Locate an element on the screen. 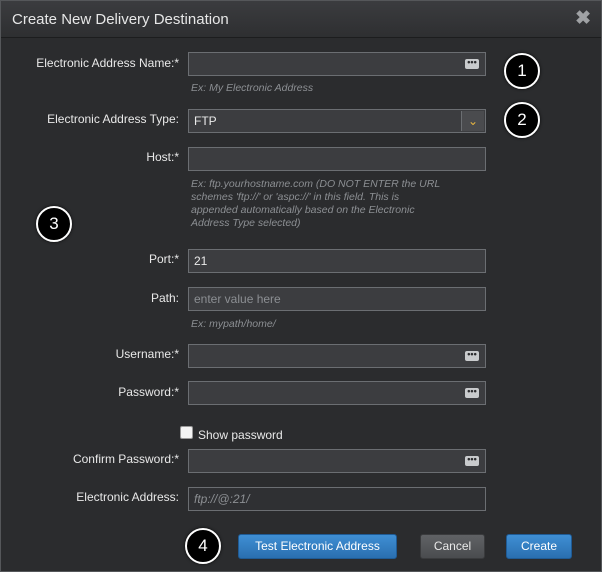 Image resolution: width=602 pixels, height=572 pixels. address-name-input is located at coordinates (337, 64).